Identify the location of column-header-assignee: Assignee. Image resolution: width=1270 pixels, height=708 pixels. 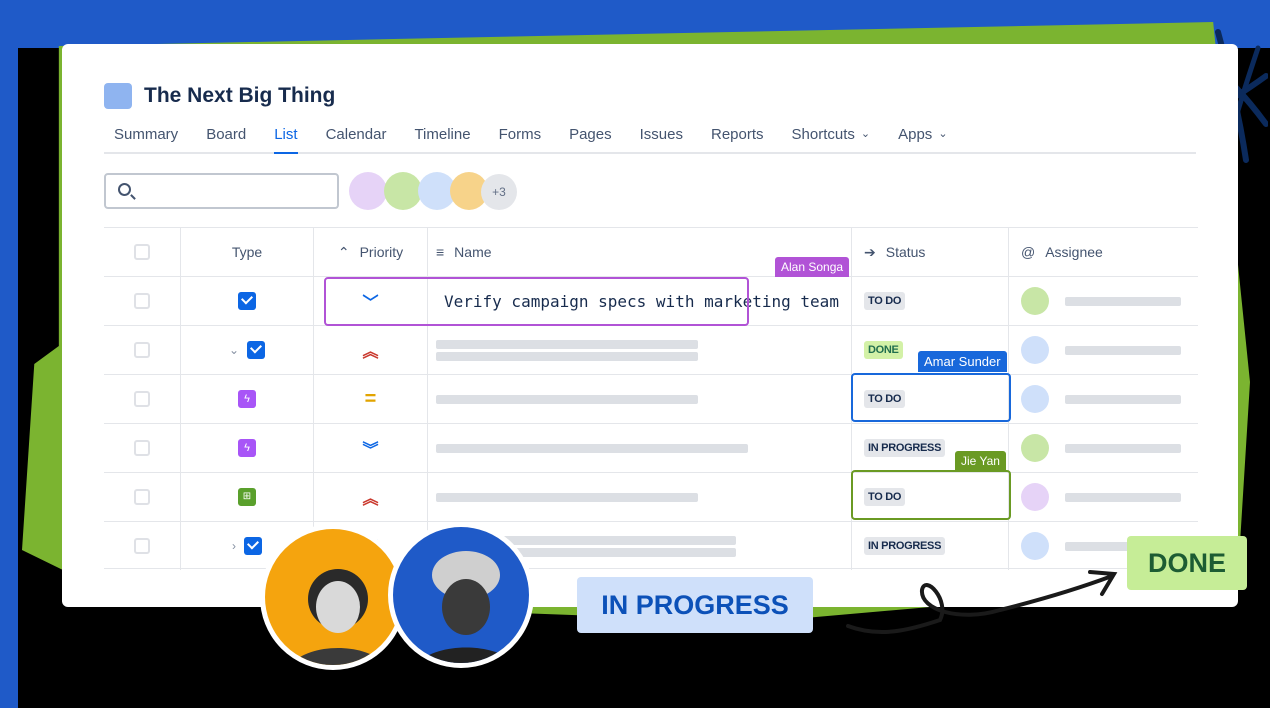
(1074, 252).